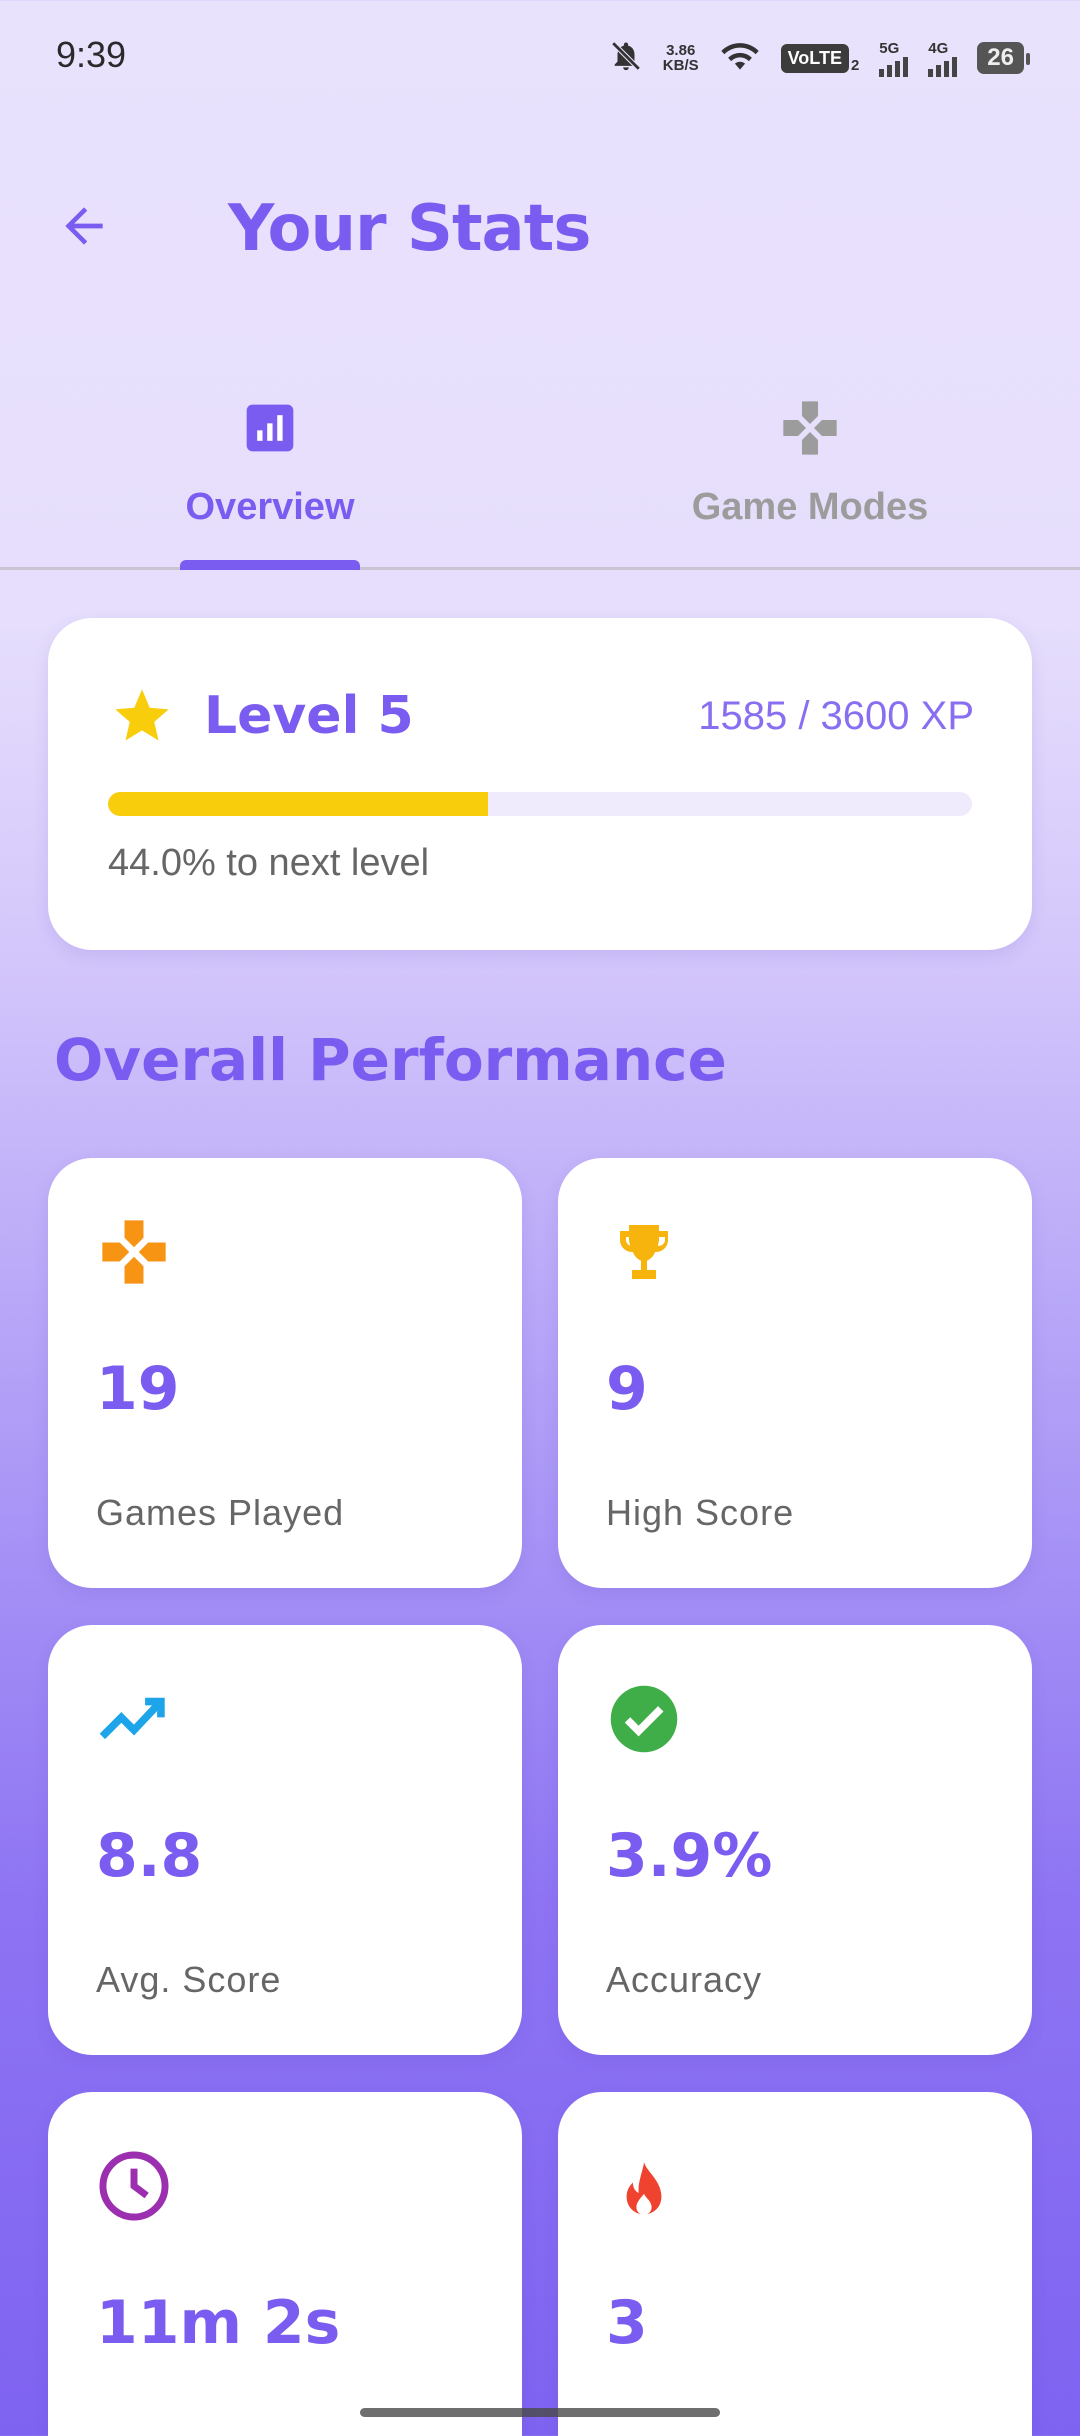  I want to click on home-indicator, so click(540, 2412).